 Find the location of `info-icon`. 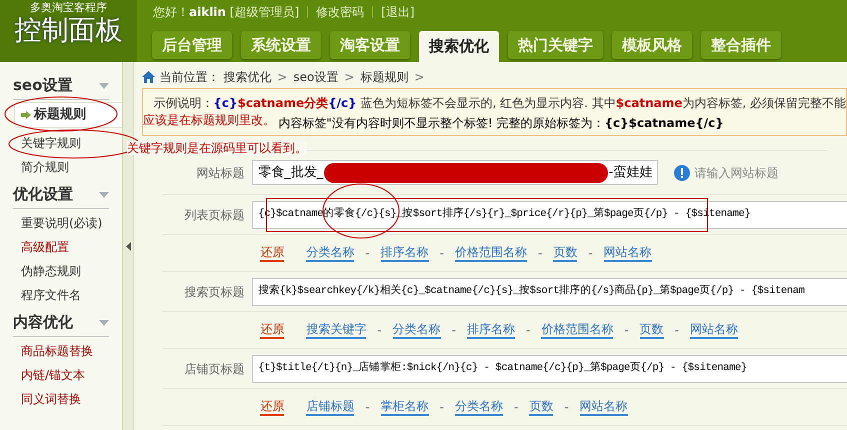

info-icon is located at coordinates (682, 172).